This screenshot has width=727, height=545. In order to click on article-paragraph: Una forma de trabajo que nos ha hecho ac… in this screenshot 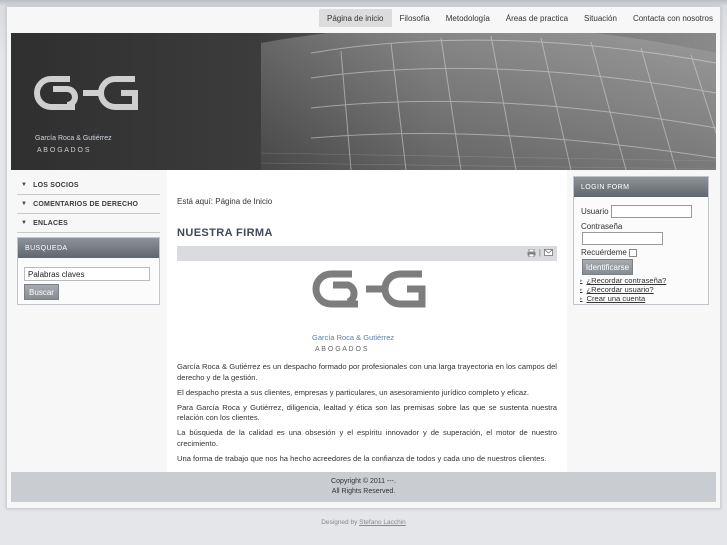, I will do `click(362, 458)`.